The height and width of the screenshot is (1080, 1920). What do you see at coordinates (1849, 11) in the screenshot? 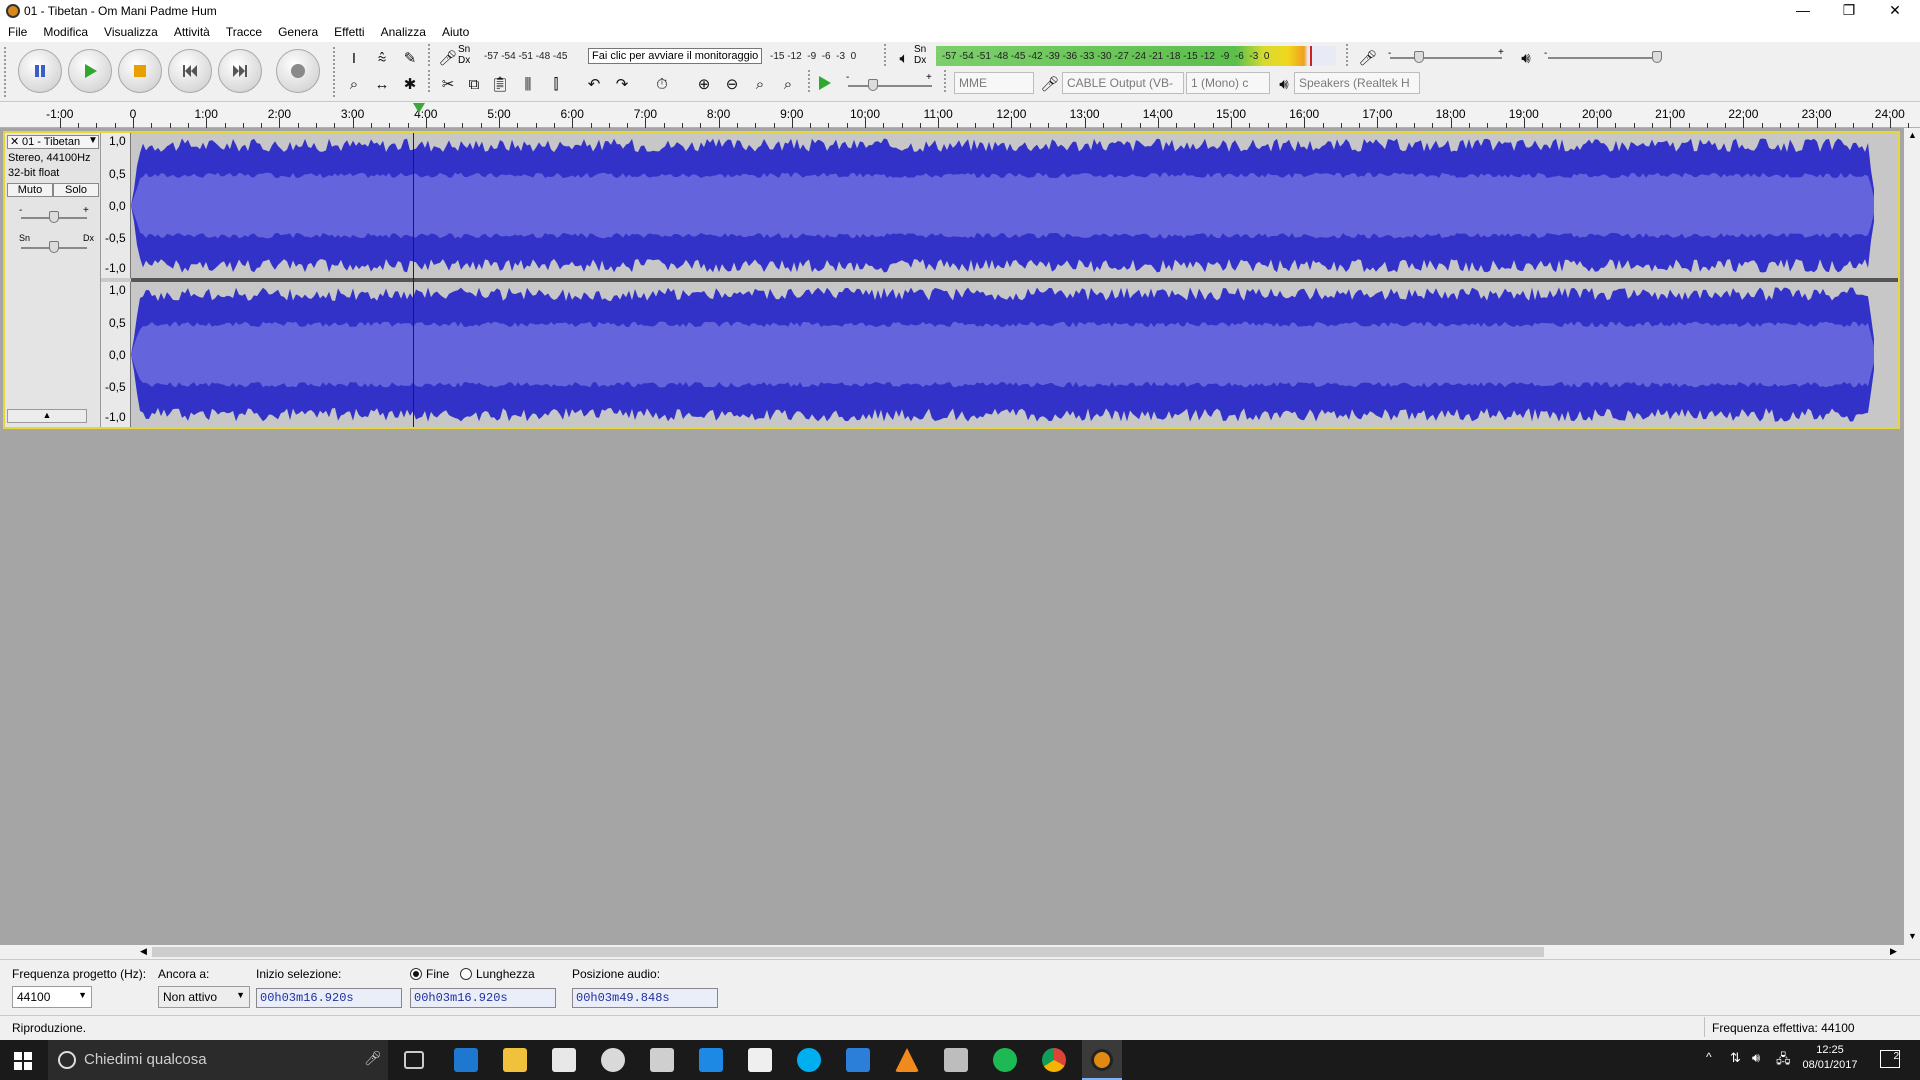
I see `restore-button: ❐` at bounding box center [1849, 11].